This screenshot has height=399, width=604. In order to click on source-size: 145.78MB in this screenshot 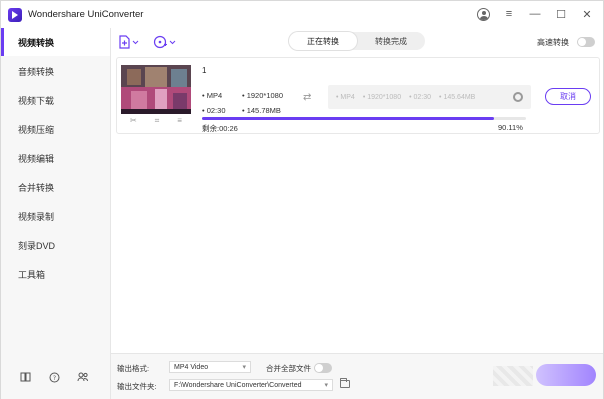, I will do `click(263, 110)`.